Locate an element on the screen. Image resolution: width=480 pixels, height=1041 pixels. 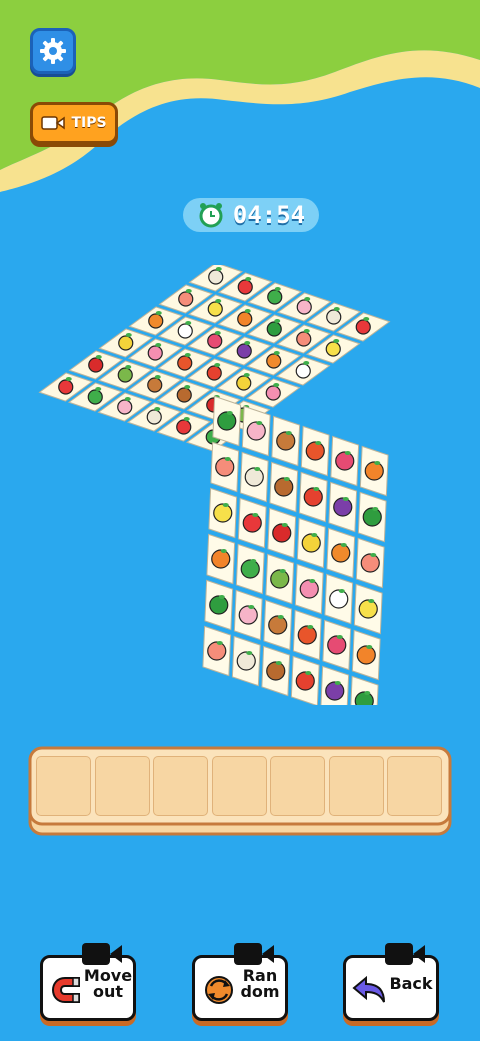
video-camera-icon is located at coordinates (53, 123).